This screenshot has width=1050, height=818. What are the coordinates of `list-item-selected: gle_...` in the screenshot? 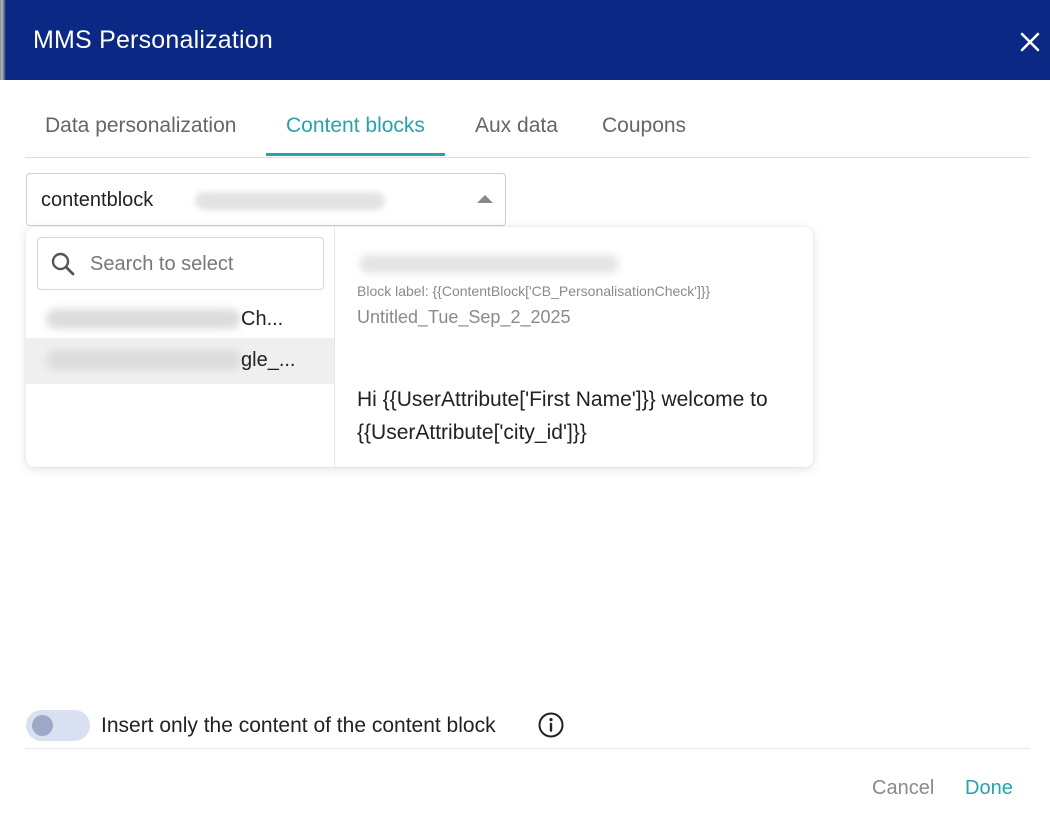 It's located at (180, 361).